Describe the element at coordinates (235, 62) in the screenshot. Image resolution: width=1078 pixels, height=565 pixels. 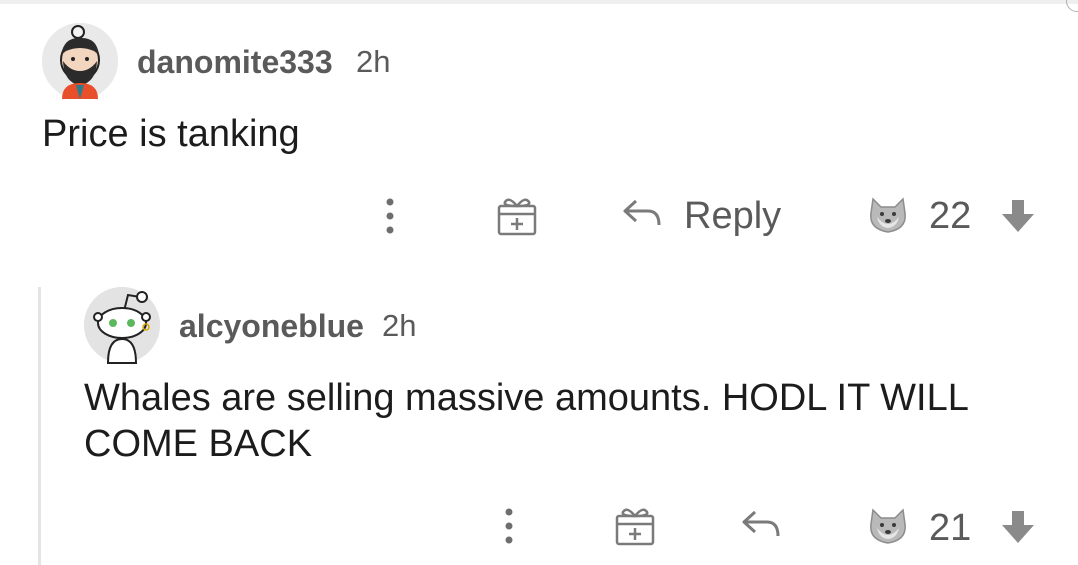
I see `username: danomite333` at that location.